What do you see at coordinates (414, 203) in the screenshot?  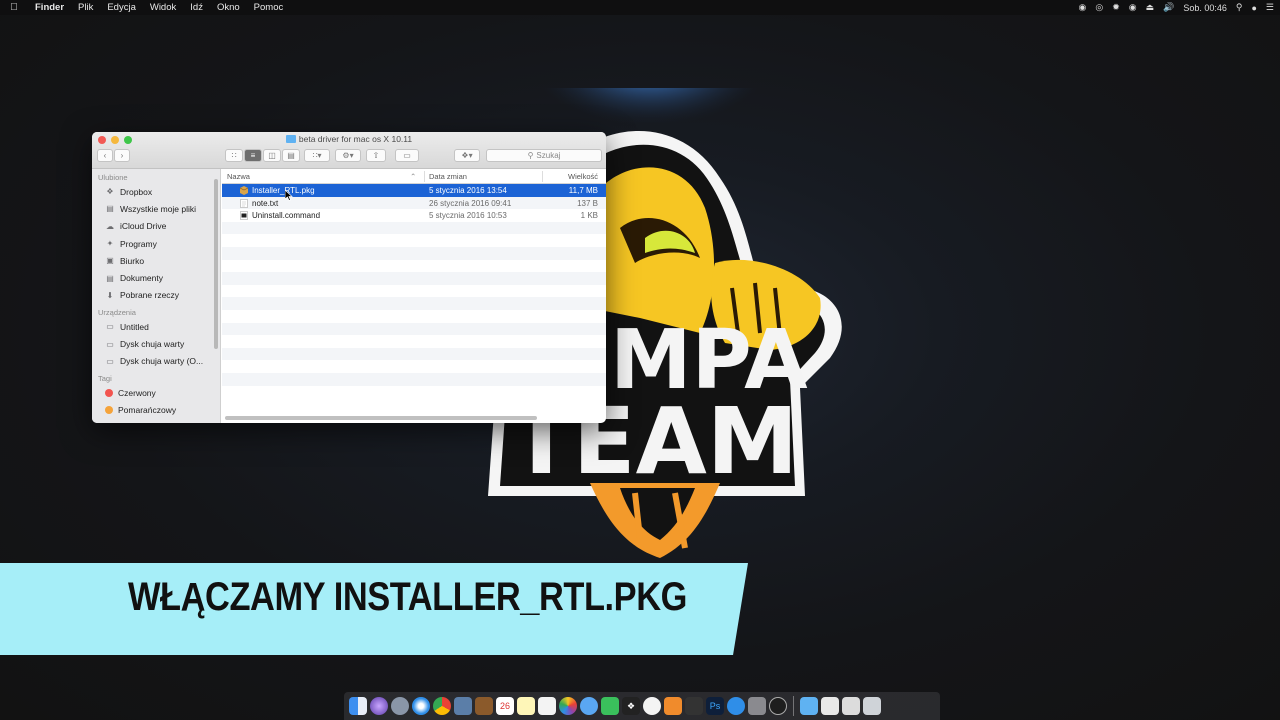 I see `file-row-note: note.txt 26 stycznia 2016 09:41 137 B` at bounding box center [414, 203].